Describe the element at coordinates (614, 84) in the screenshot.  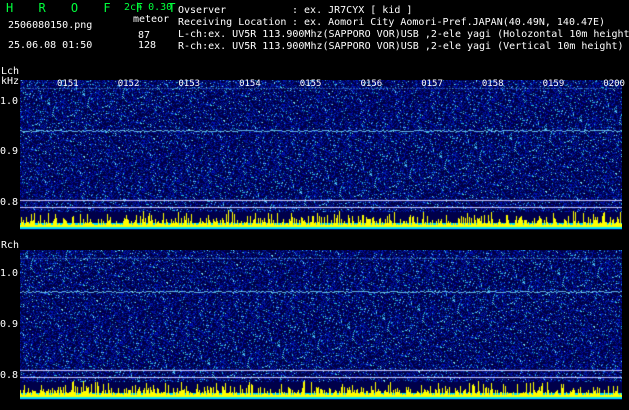
I see `time-label: 0200` at that location.